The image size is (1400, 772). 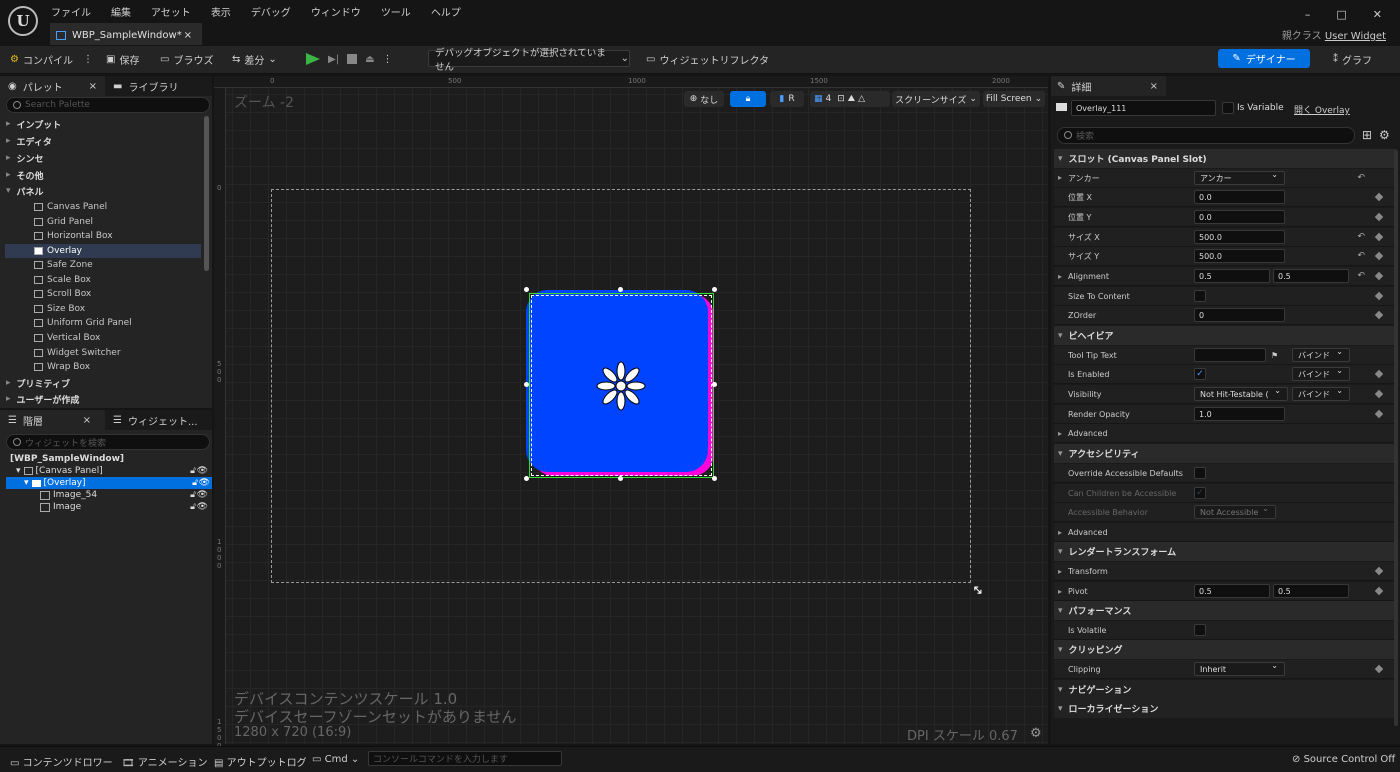 What do you see at coordinates (1200, 473) in the screenshot?
I see `override-checkbox` at bounding box center [1200, 473].